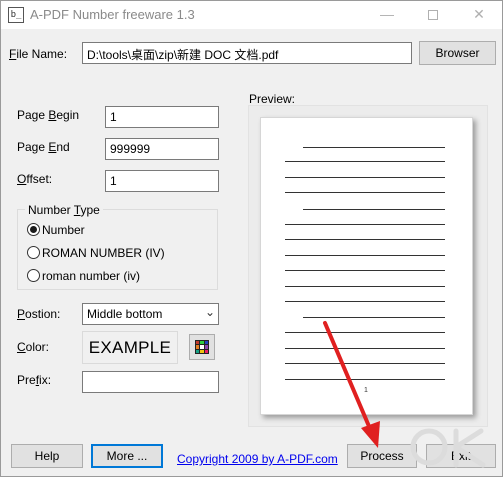 The height and width of the screenshot is (477, 503). What do you see at coordinates (448, 448) in the screenshot?
I see `watermark-logo` at bounding box center [448, 448].